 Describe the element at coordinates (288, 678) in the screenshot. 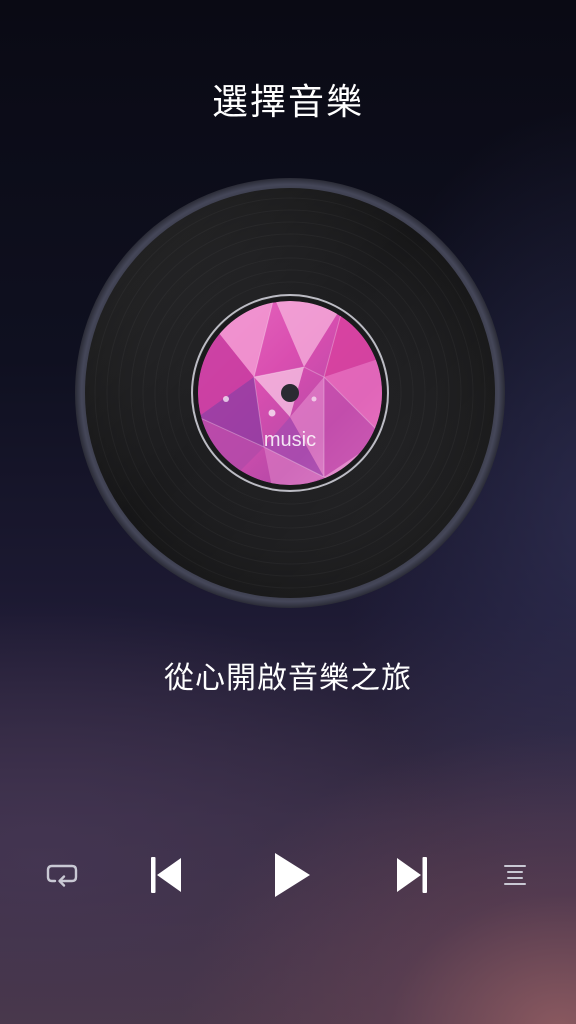

I see `tagline: 從心開啟音樂之旅` at that location.